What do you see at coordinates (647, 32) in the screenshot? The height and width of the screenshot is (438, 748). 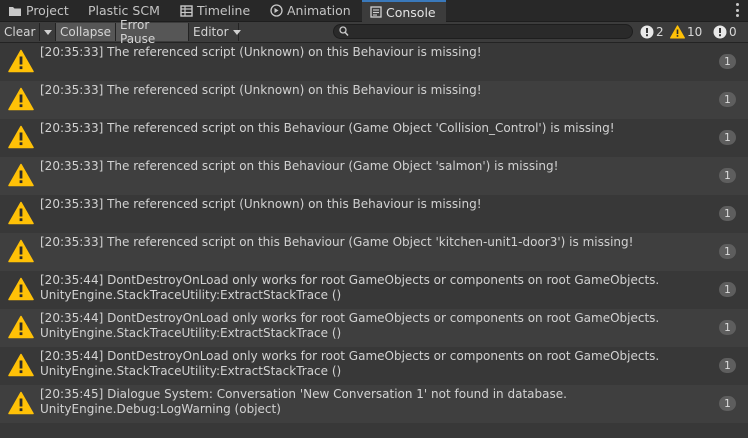 I see `error-icon` at bounding box center [647, 32].